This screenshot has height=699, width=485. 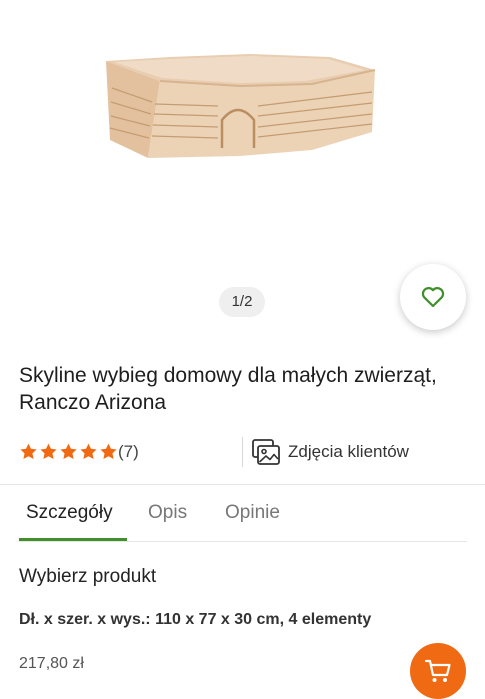 What do you see at coordinates (128, 452) in the screenshot?
I see `review-count: (7)` at bounding box center [128, 452].